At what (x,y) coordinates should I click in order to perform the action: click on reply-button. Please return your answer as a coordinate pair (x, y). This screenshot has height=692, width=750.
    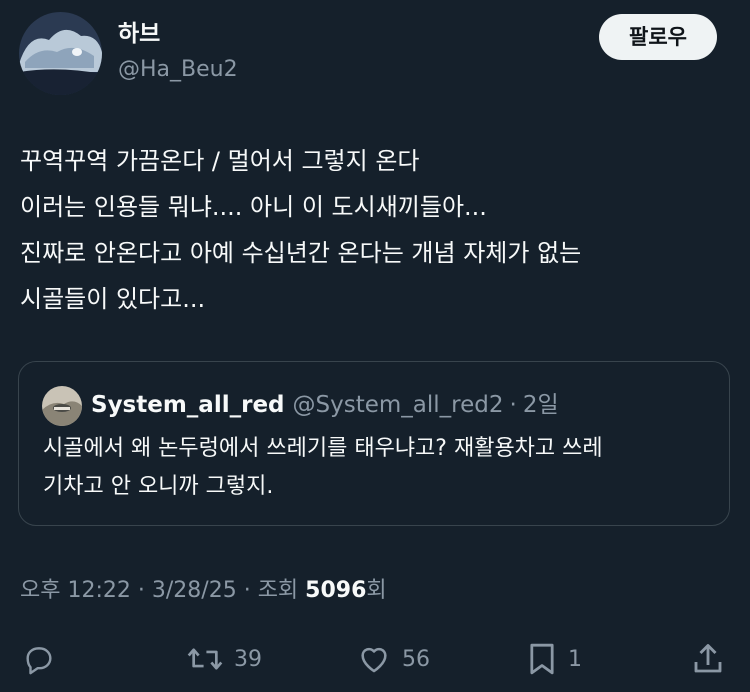
    Looking at the image, I should click on (39, 659).